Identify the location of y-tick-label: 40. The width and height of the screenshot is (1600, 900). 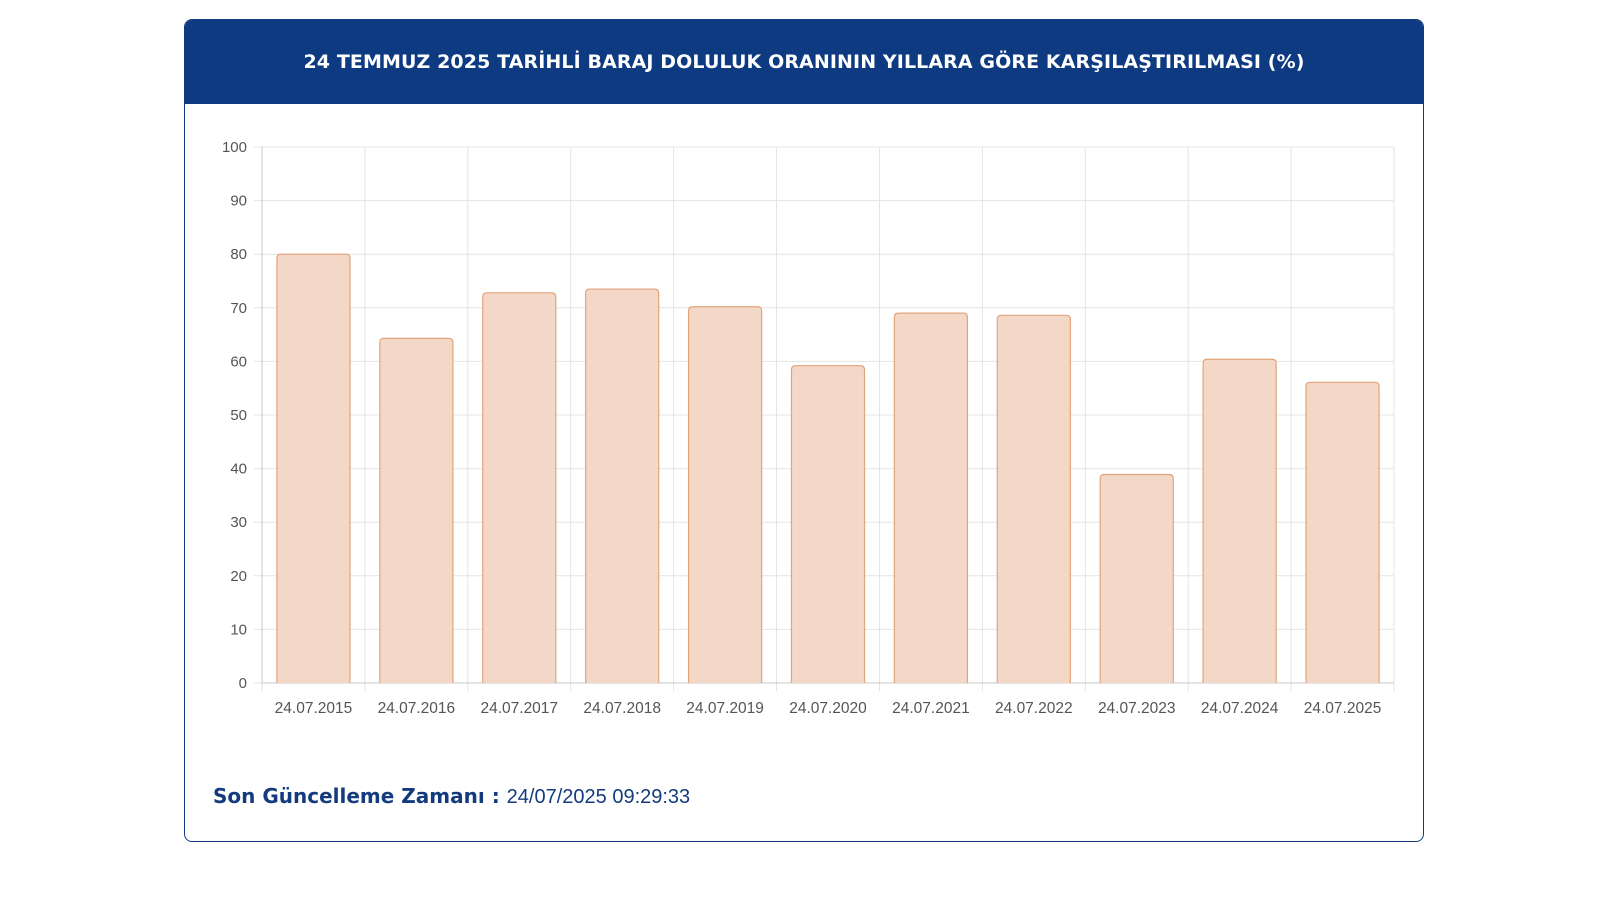
(238, 469).